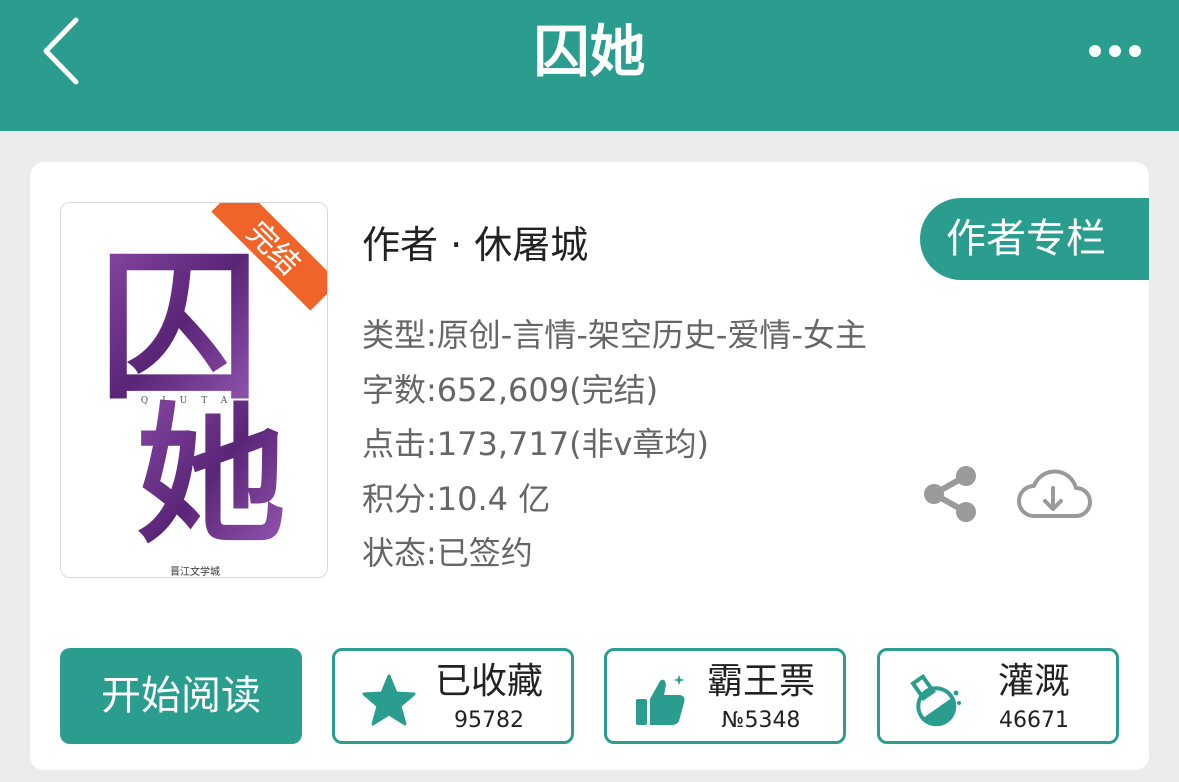 The height and width of the screenshot is (782, 1179). Describe the element at coordinates (660, 700) in the screenshot. I see `thumbs-up-icon` at that location.